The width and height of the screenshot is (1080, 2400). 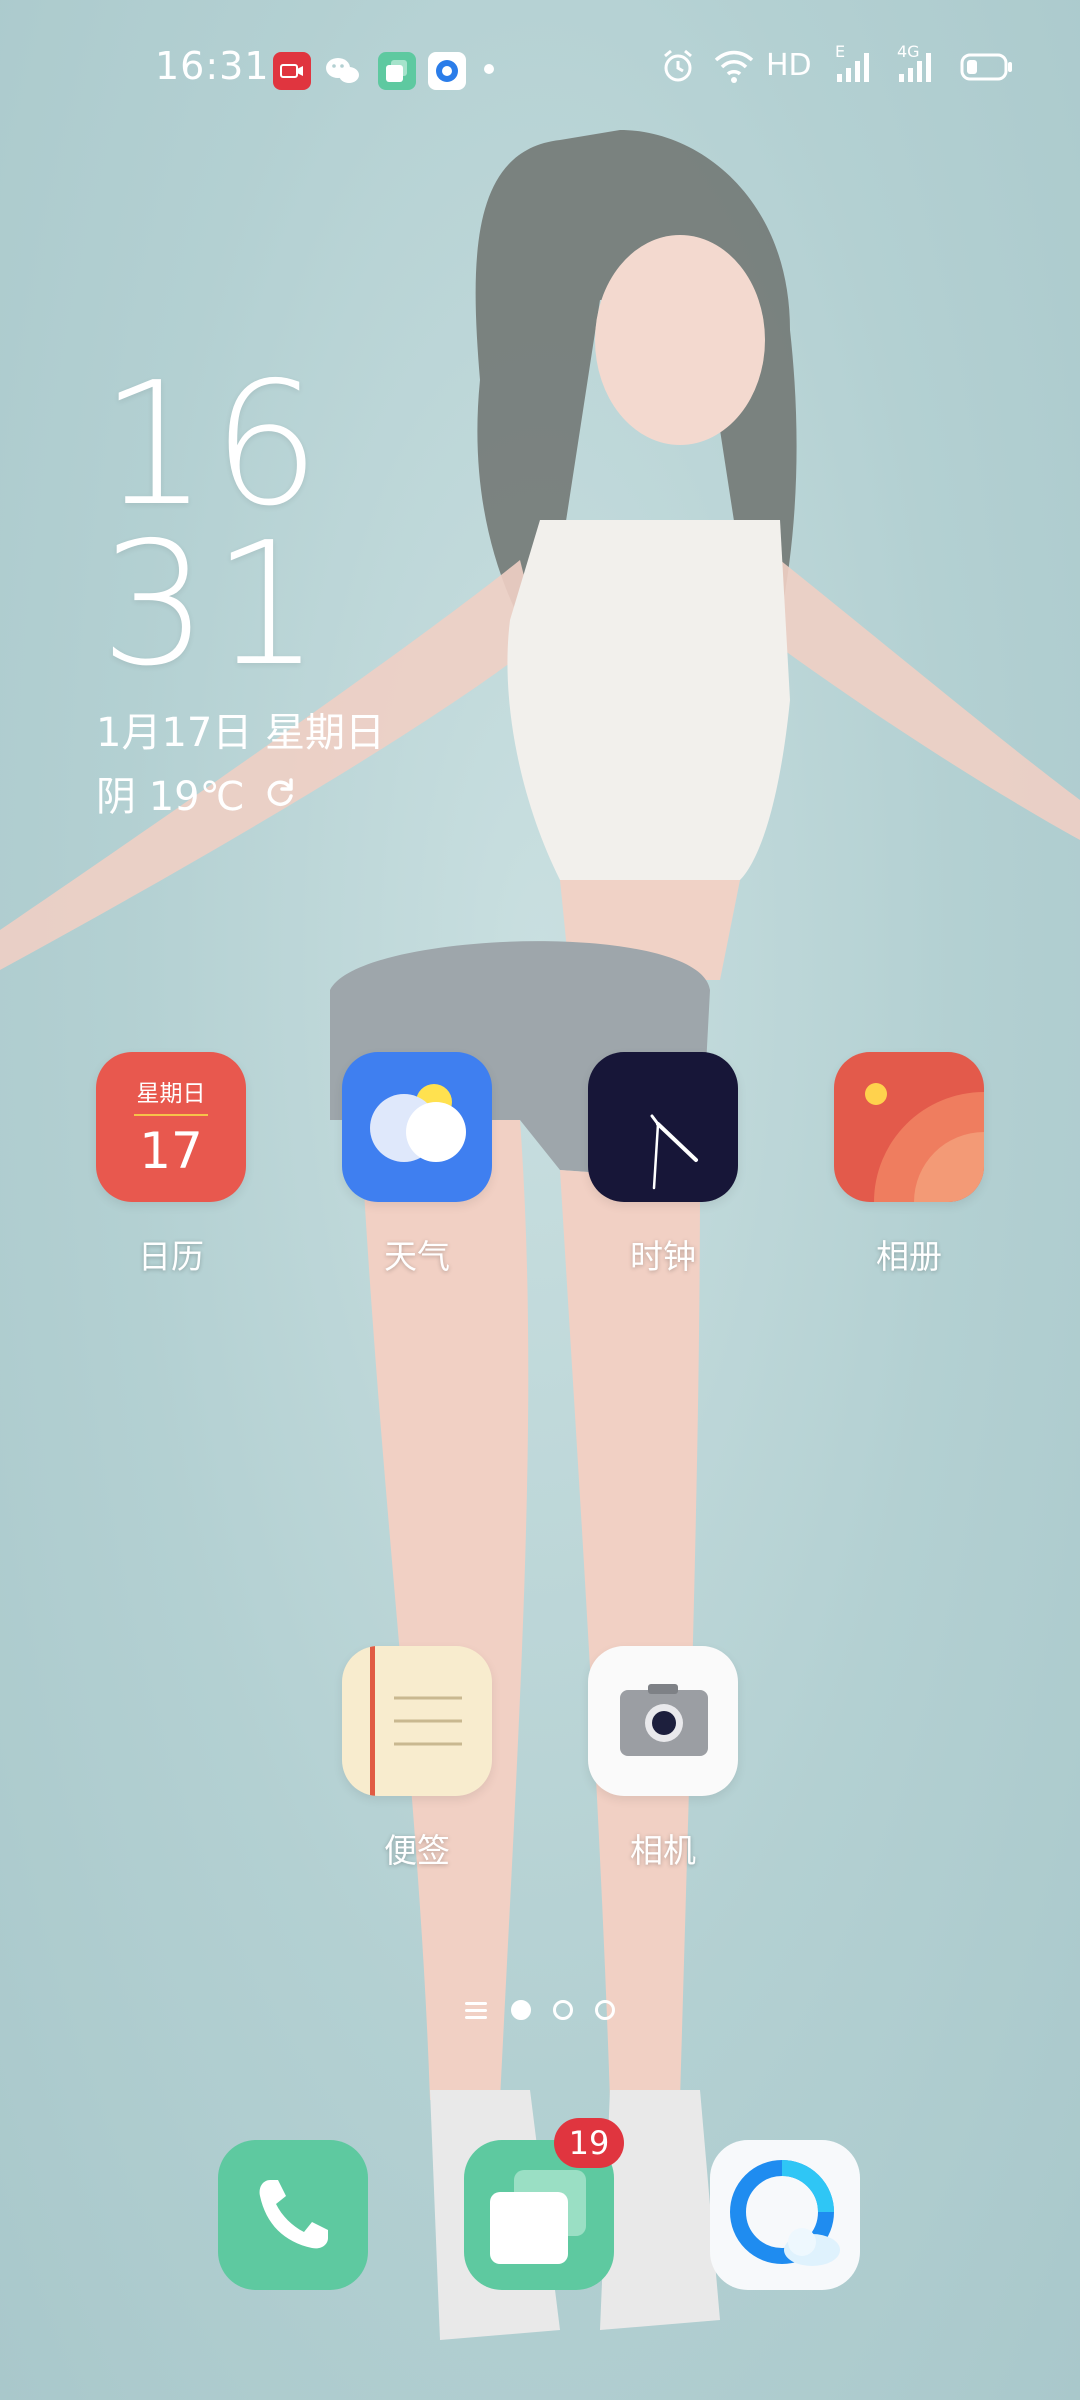 What do you see at coordinates (734, 70) in the screenshot?
I see `wifi-icon` at bounding box center [734, 70].